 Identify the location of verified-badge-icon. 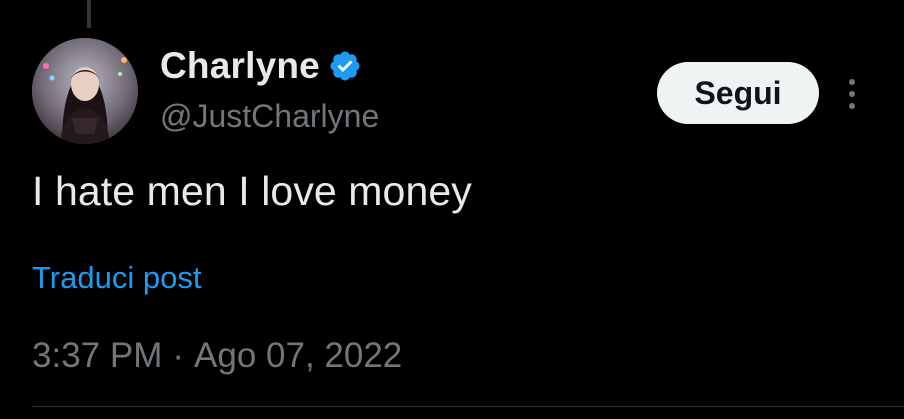
(345, 66).